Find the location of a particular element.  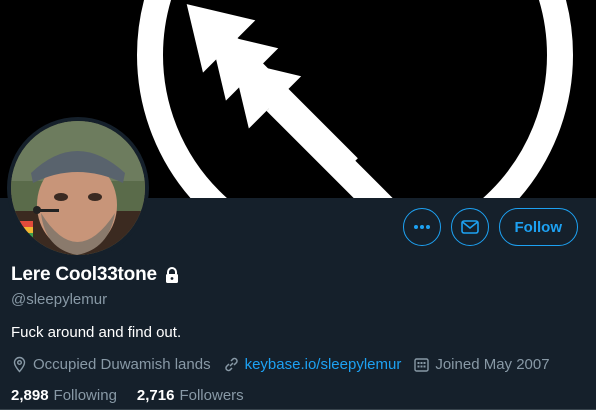

message-button is located at coordinates (469, 227).